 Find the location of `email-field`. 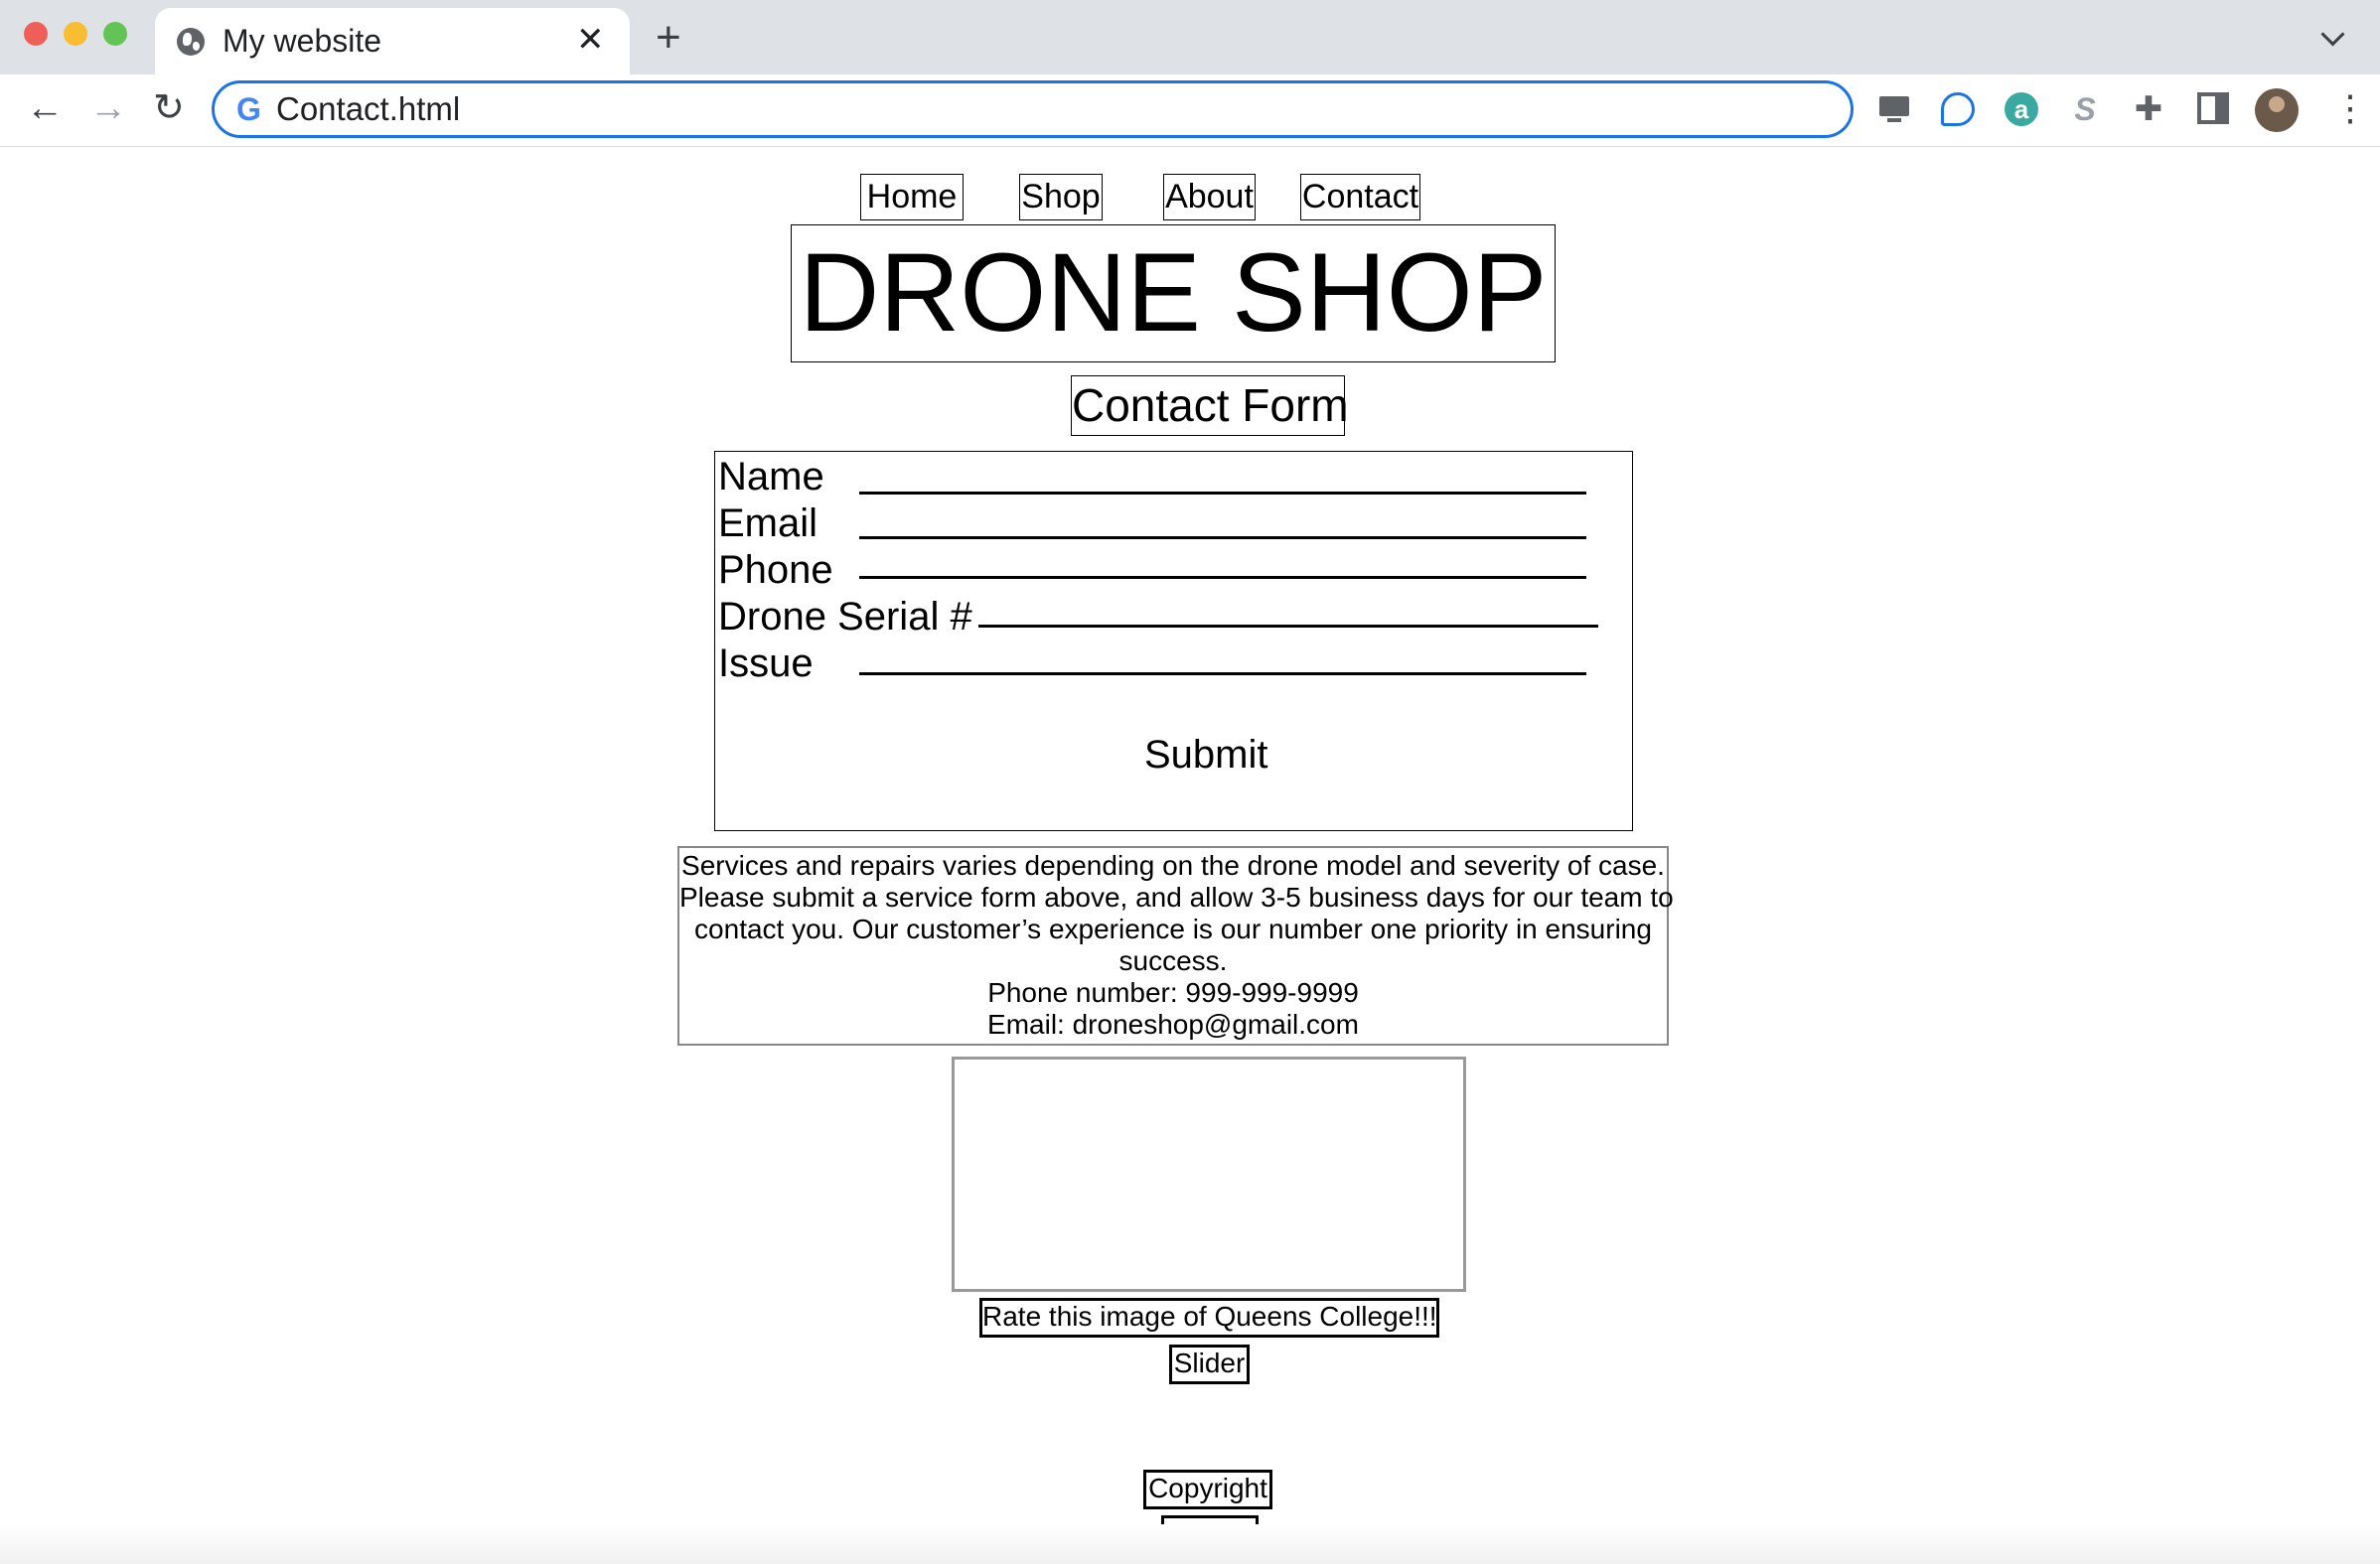

email-field is located at coordinates (1222, 537).